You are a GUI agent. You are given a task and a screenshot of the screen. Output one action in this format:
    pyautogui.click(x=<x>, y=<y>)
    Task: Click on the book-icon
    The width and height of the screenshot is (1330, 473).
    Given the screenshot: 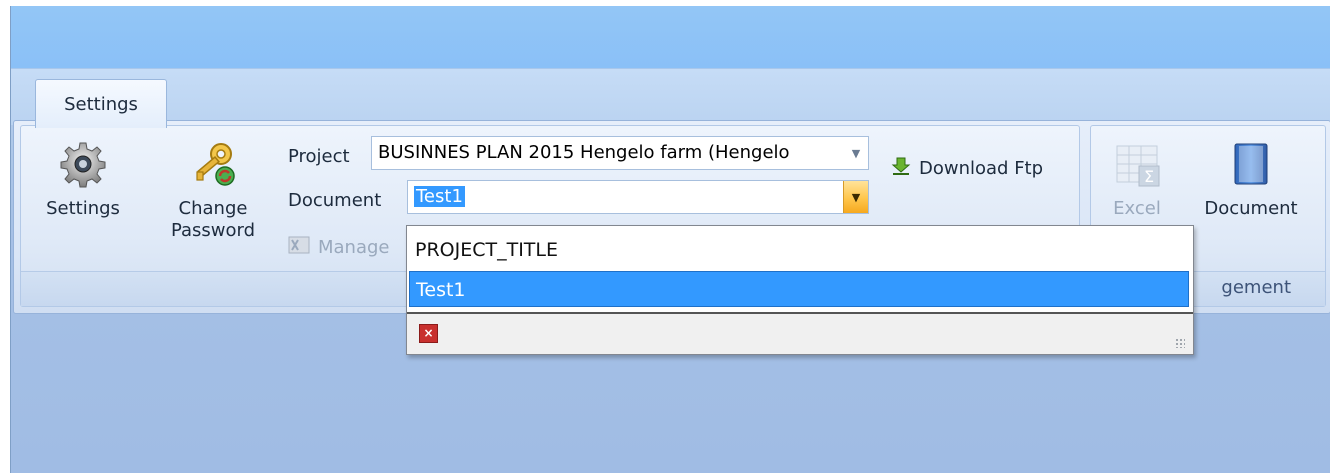 What is the action you would take?
    pyautogui.click(x=1251, y=164)
    